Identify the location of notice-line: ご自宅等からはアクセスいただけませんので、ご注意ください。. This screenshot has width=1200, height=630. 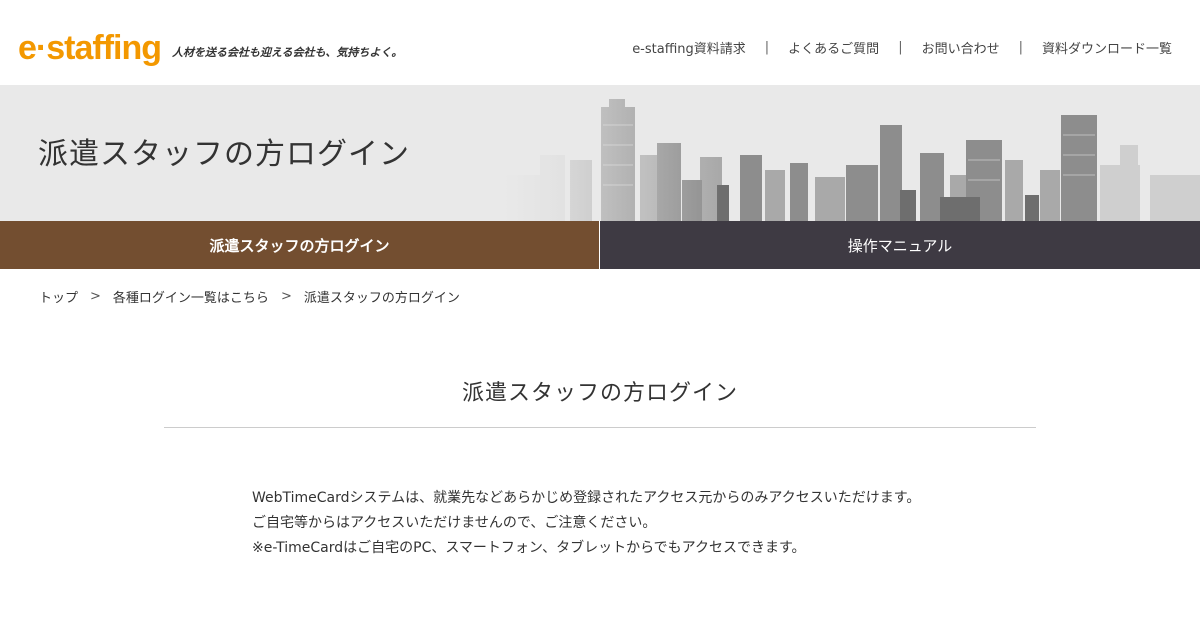
(454, 523).